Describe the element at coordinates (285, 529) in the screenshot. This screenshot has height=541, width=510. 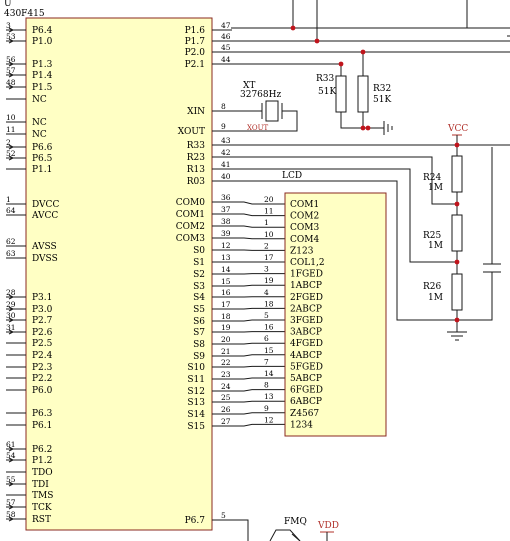
I see `buzzer-fmq: FMQ VDD` at that location.